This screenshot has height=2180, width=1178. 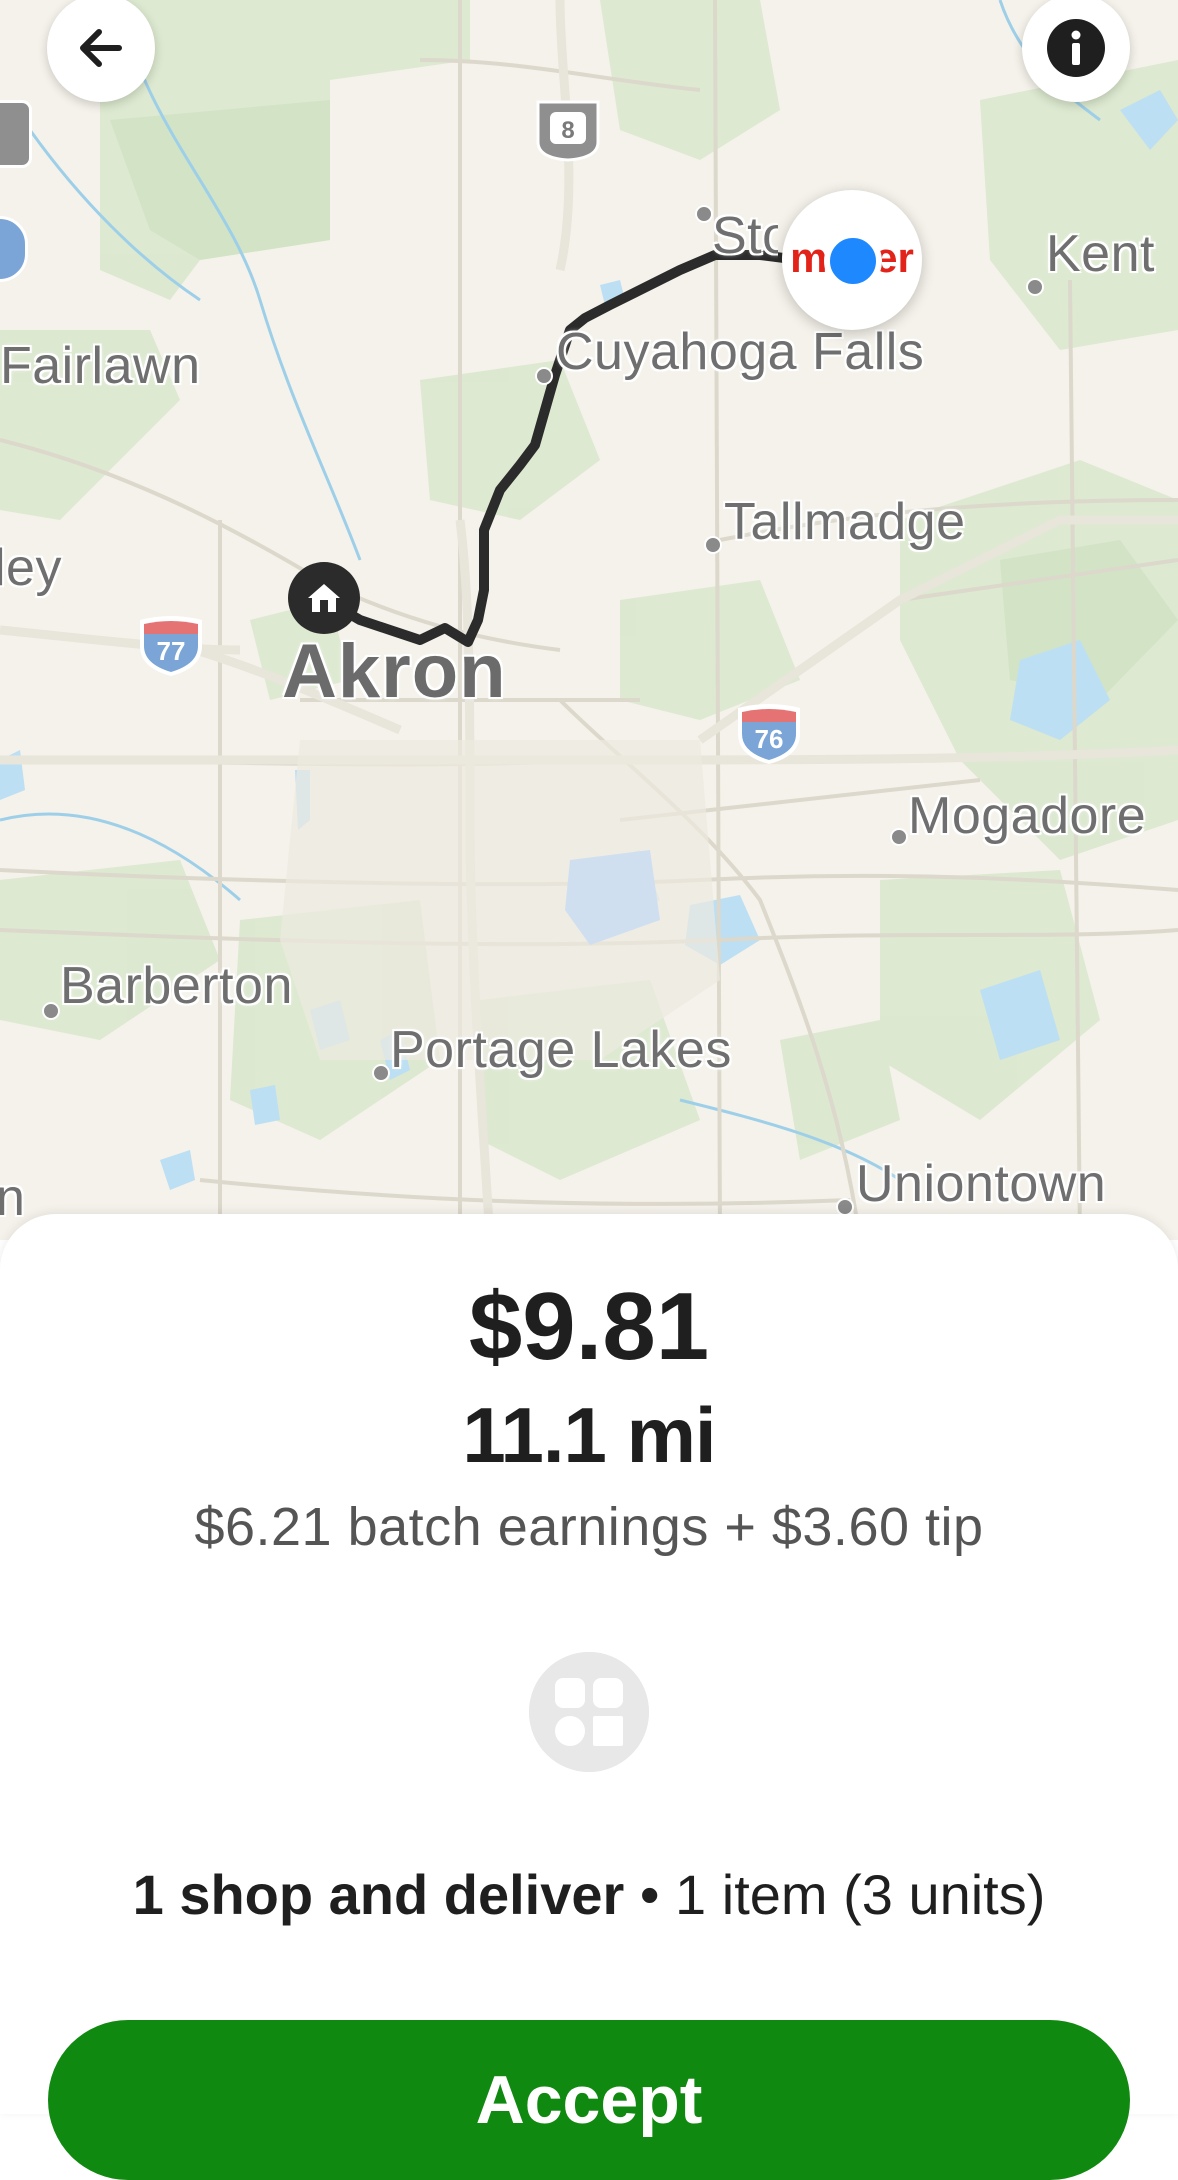 What do you see at coordinates (845, 522) in the screenshot?
I see `city-label-tallmadge: Tallmadge` at bounding box center [845, 522].